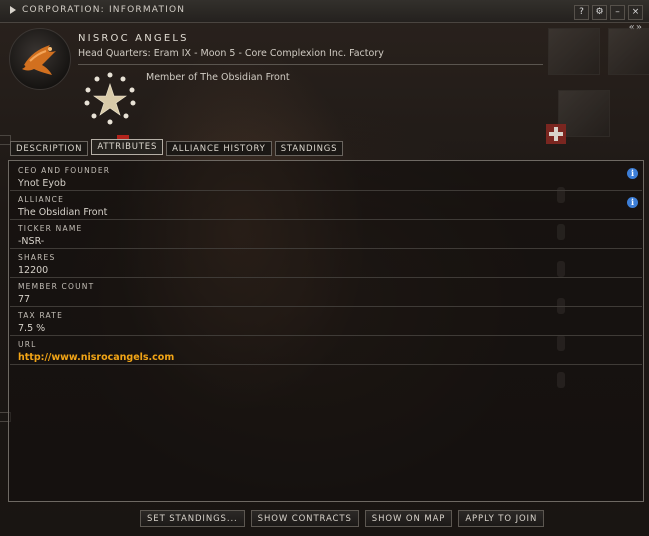 Image resolution: width=649 pixels, height=536 pixels. I want to click on attribute-label: URL, so click(27, 344).